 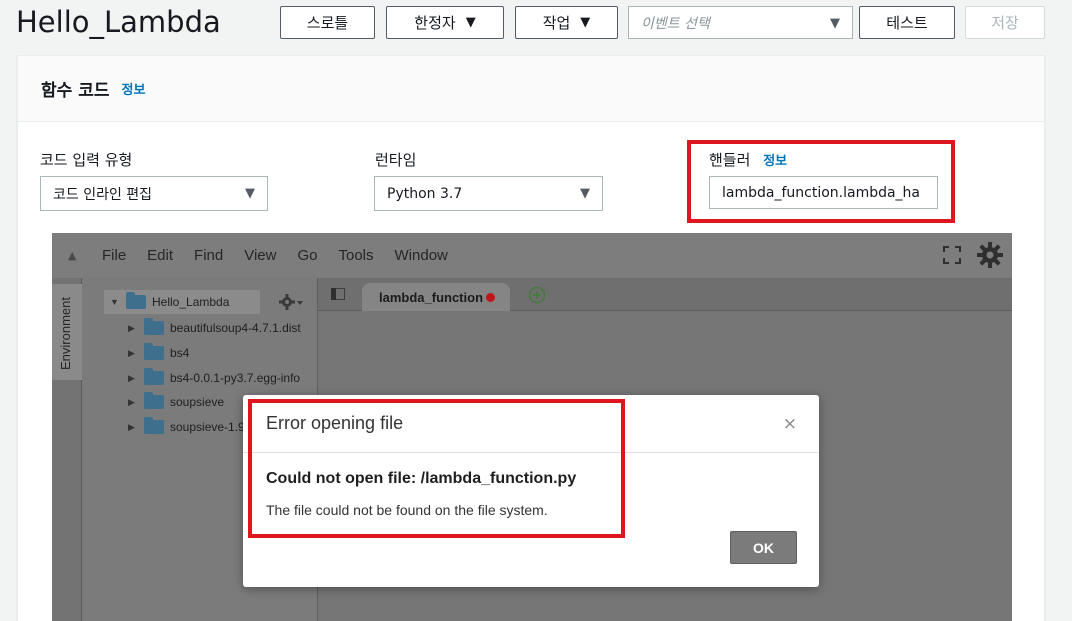 What do you see at coordinates (425, 193) in the screenshot?
I see `runtime-value: Python 3.7` at bounding box center [425, 193].